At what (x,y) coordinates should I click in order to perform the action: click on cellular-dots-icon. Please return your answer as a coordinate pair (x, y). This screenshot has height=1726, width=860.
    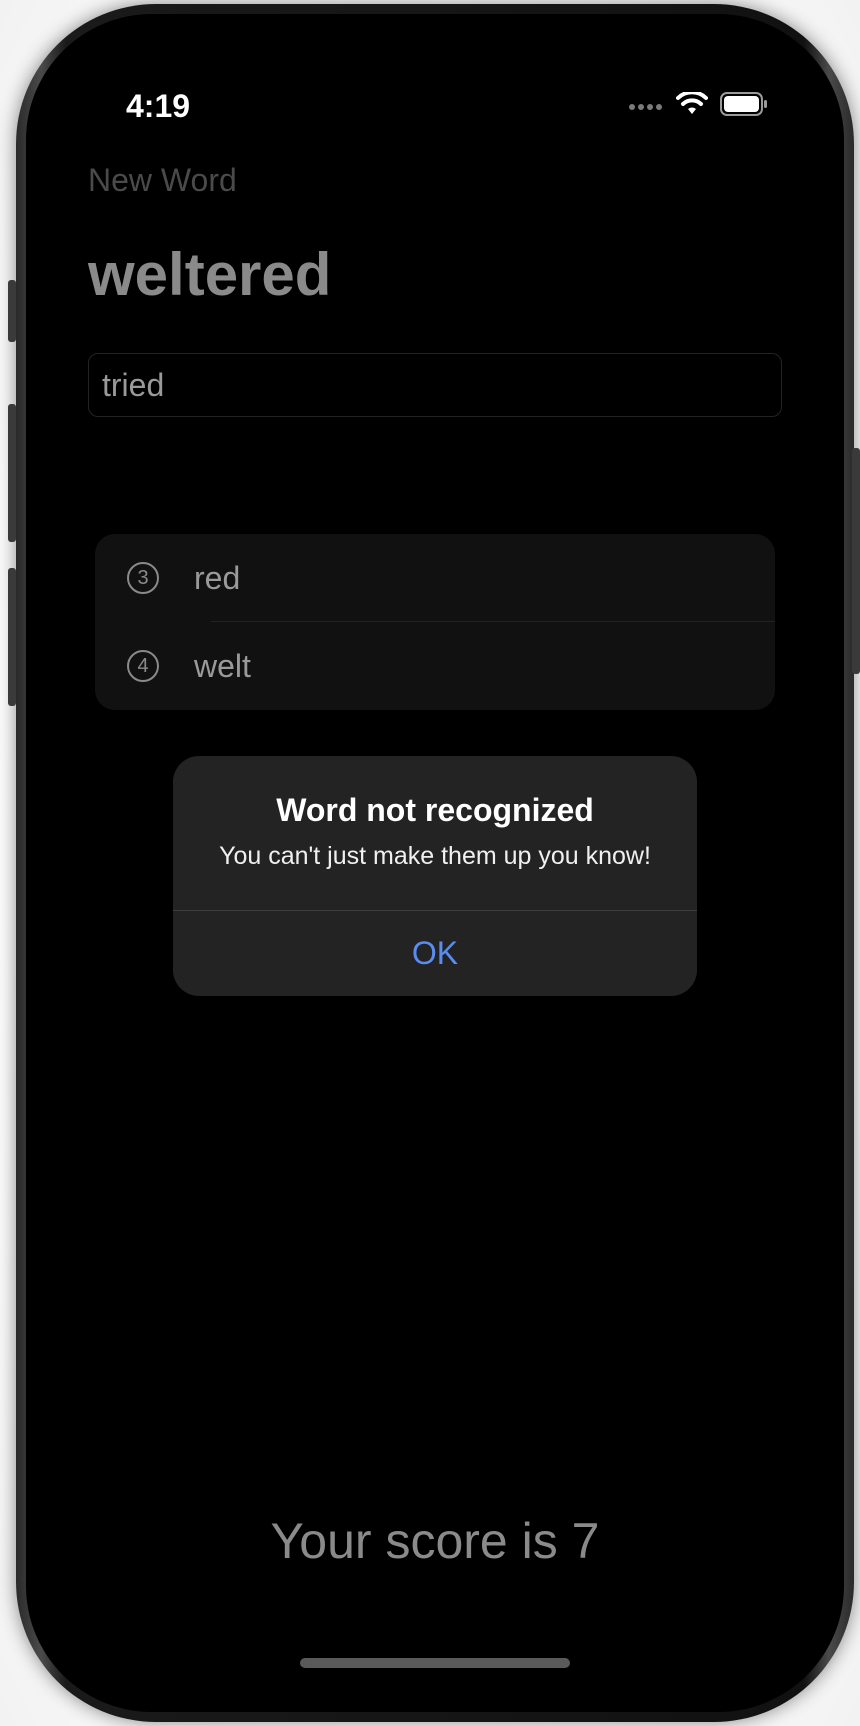
    Looking at the image, I should click on (646, 107).